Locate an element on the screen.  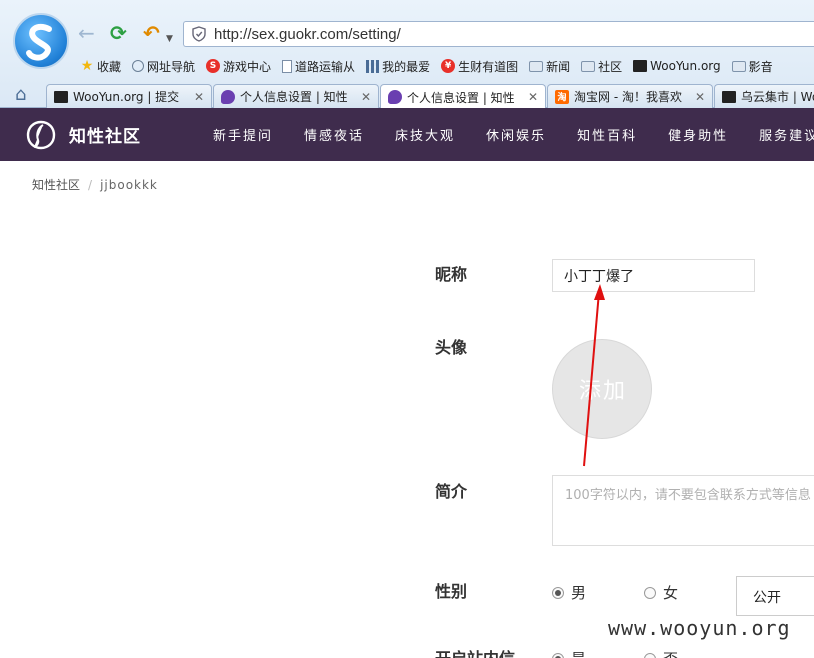
dm-yes-label: 是 is located at coordinates (578, 653).